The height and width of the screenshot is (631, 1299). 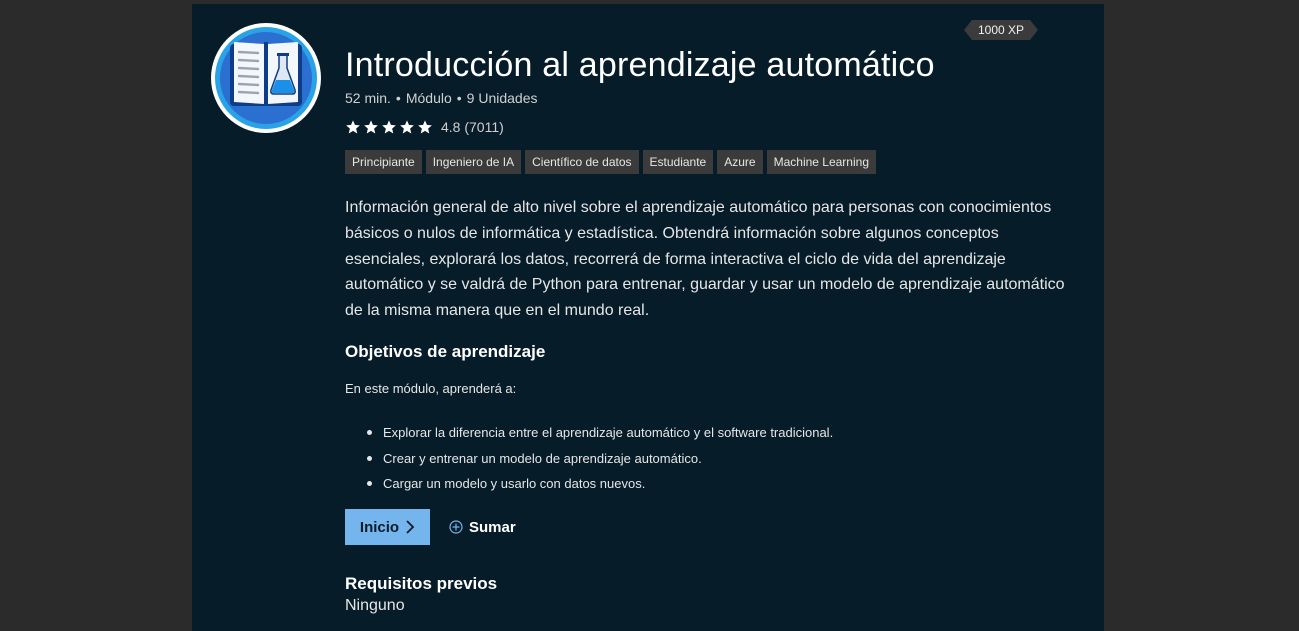 What do you see at coordinates (740, 162) in the screenshot?
I see `tag: Azure` at bounding box center [740, 162].